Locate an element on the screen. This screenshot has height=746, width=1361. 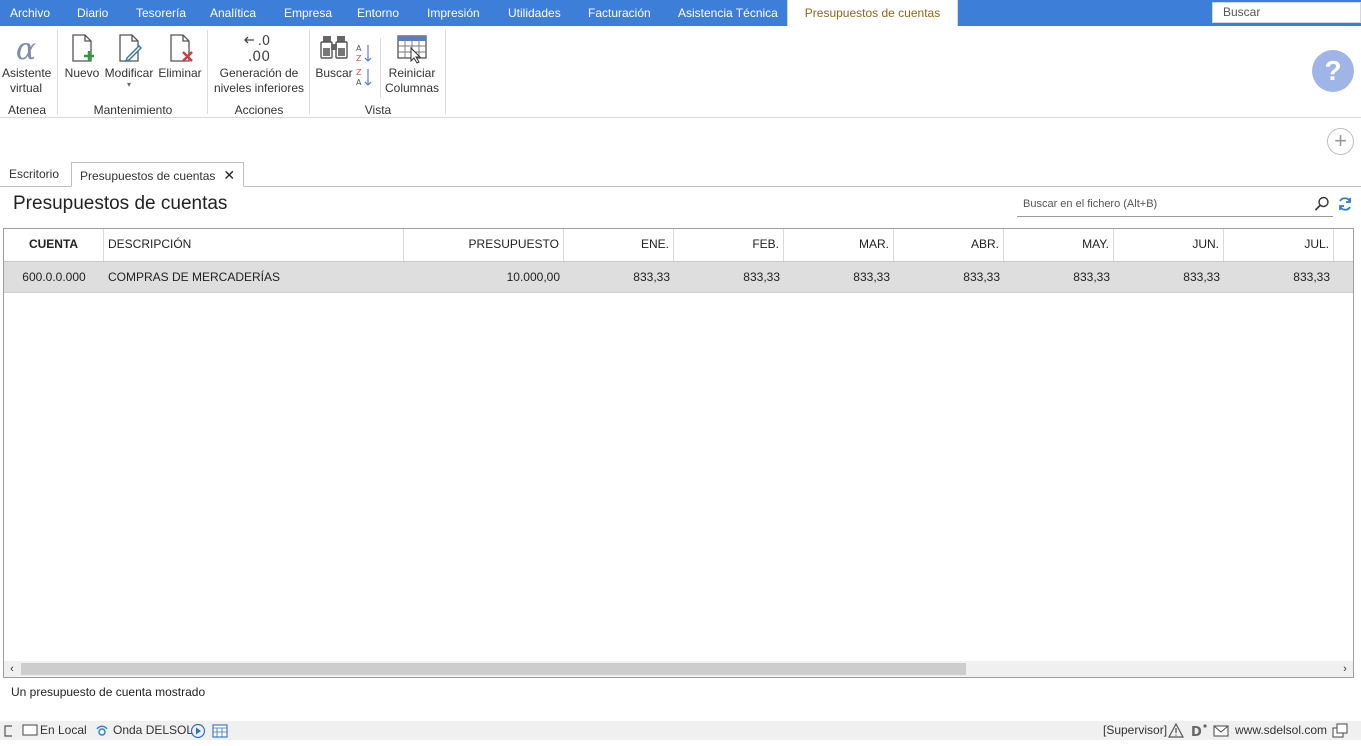
cell-jul: 833,33 is located at coordinates (1311, 277).